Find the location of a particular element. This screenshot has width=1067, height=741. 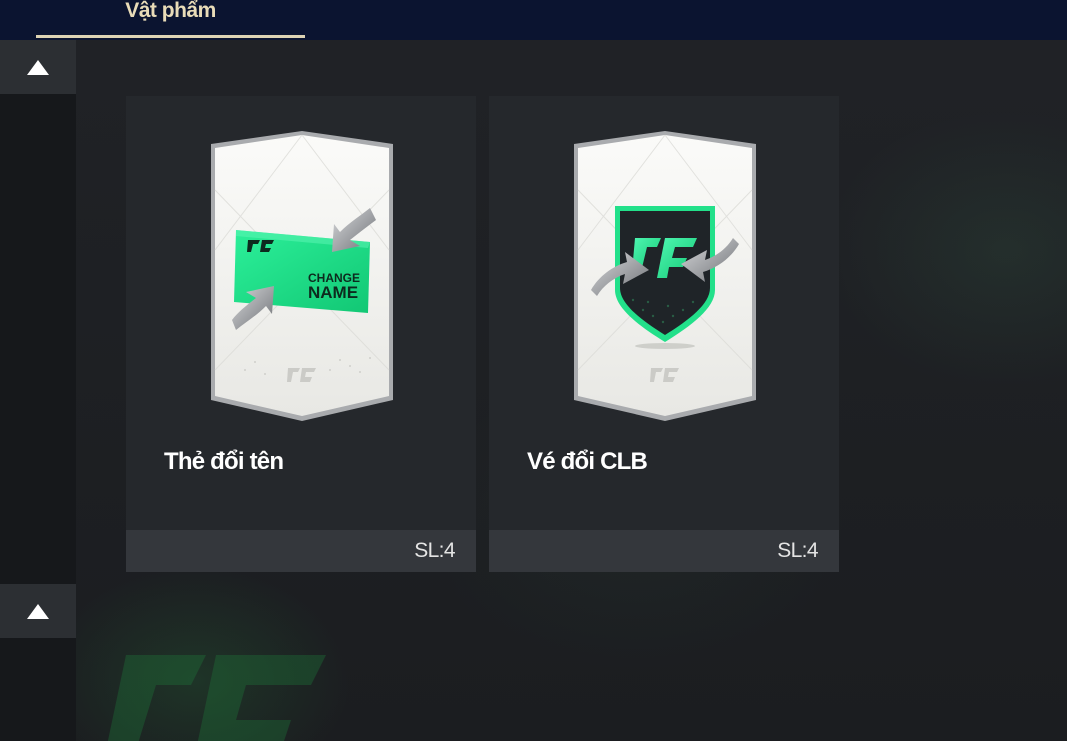

tab-items: Vật phẩm is located at coordinates (170, 19).